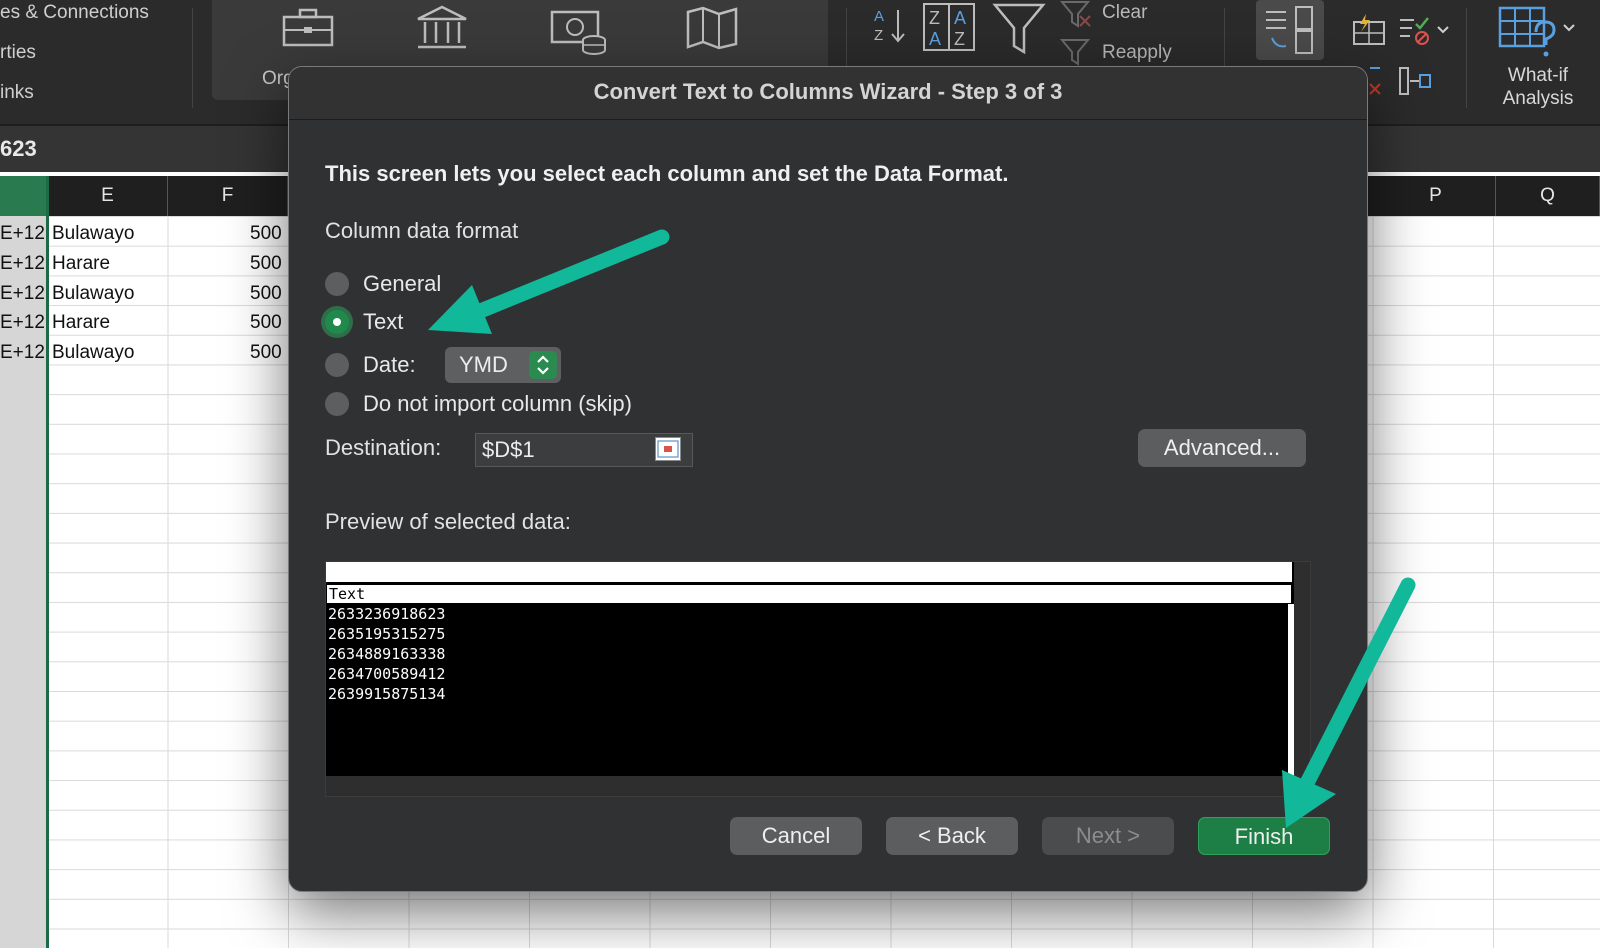  Describe the element at coordinates (1108, 836) in the screenshot. I see `next-button: Next >` at that location.